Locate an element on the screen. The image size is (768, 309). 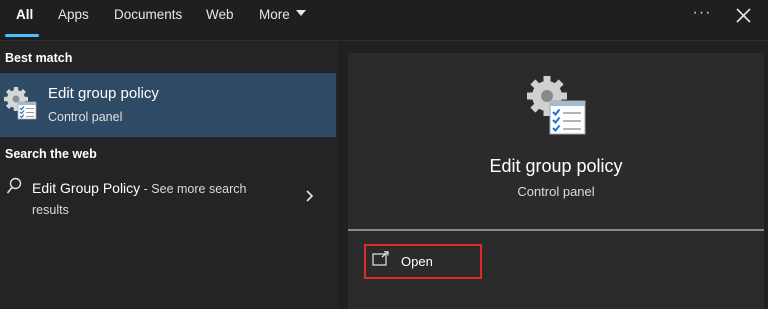
close-icon is located at coordinates (743, 15).